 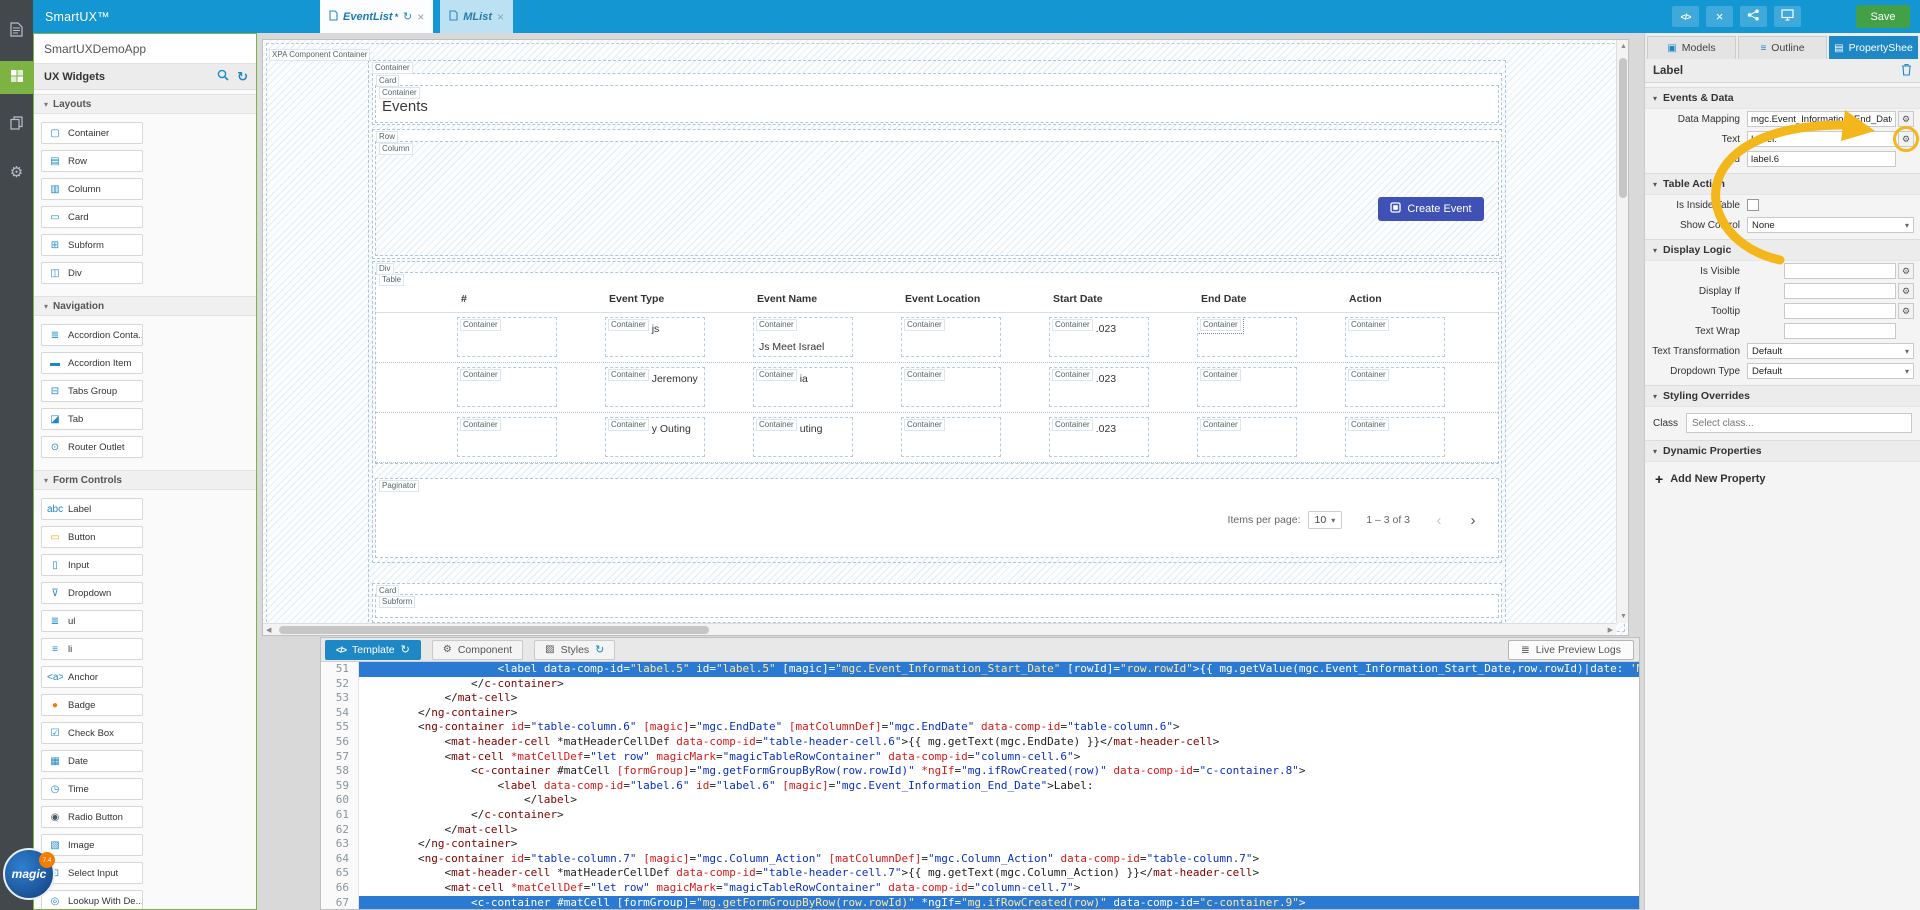 What do you see at coordinates (92, 817) in the screenshot?
I see `widget-radio-button: ◉ Radio Button` at bounding box center [92, 817].